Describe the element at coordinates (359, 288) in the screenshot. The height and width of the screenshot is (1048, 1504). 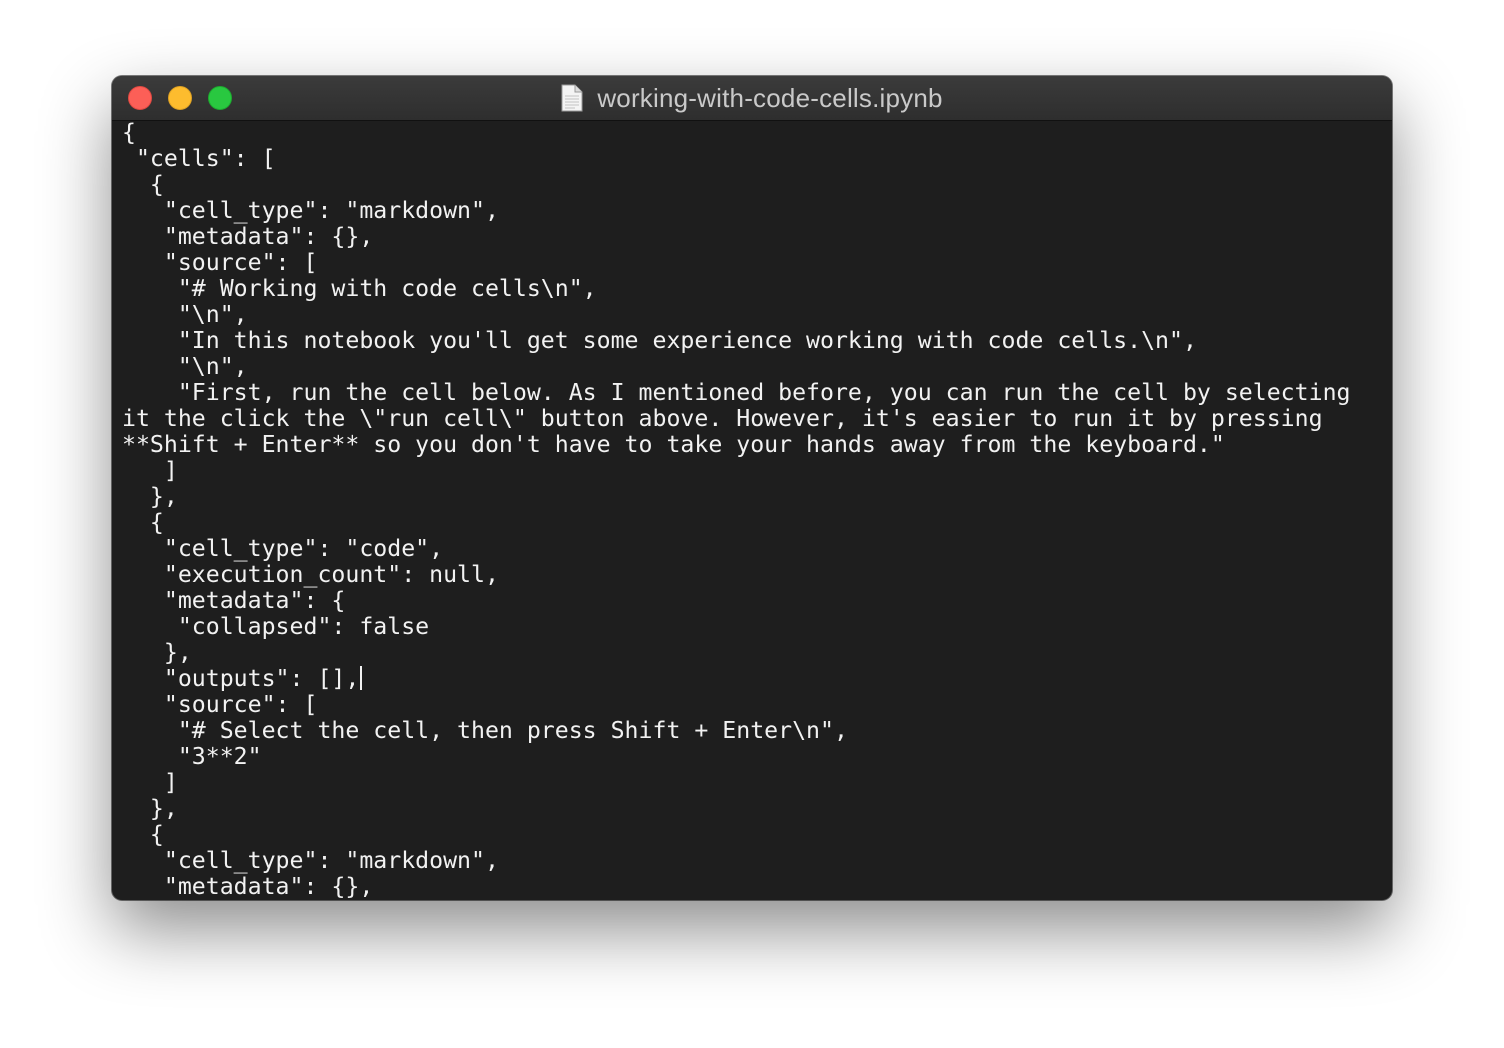
I see `code-line: "# Working with code cells\n",` at that location.